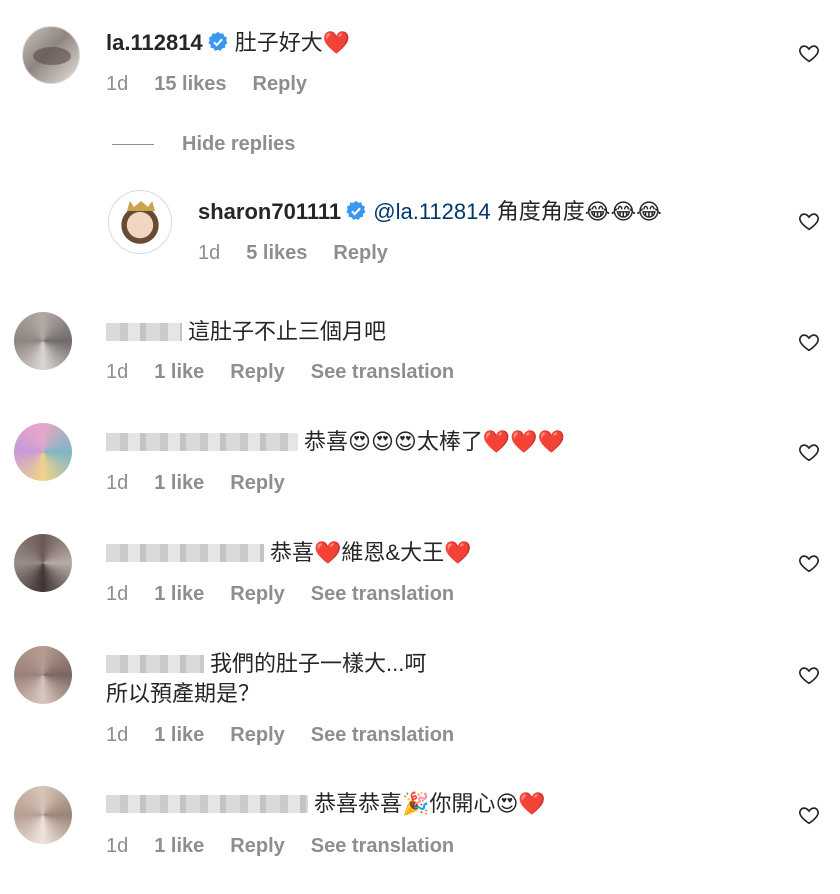 This screenshot has width=840, height=894. What do you see at coordinates (133, 144) in the screenshot?
I see `divider-line` at bounding box center [133, 144].